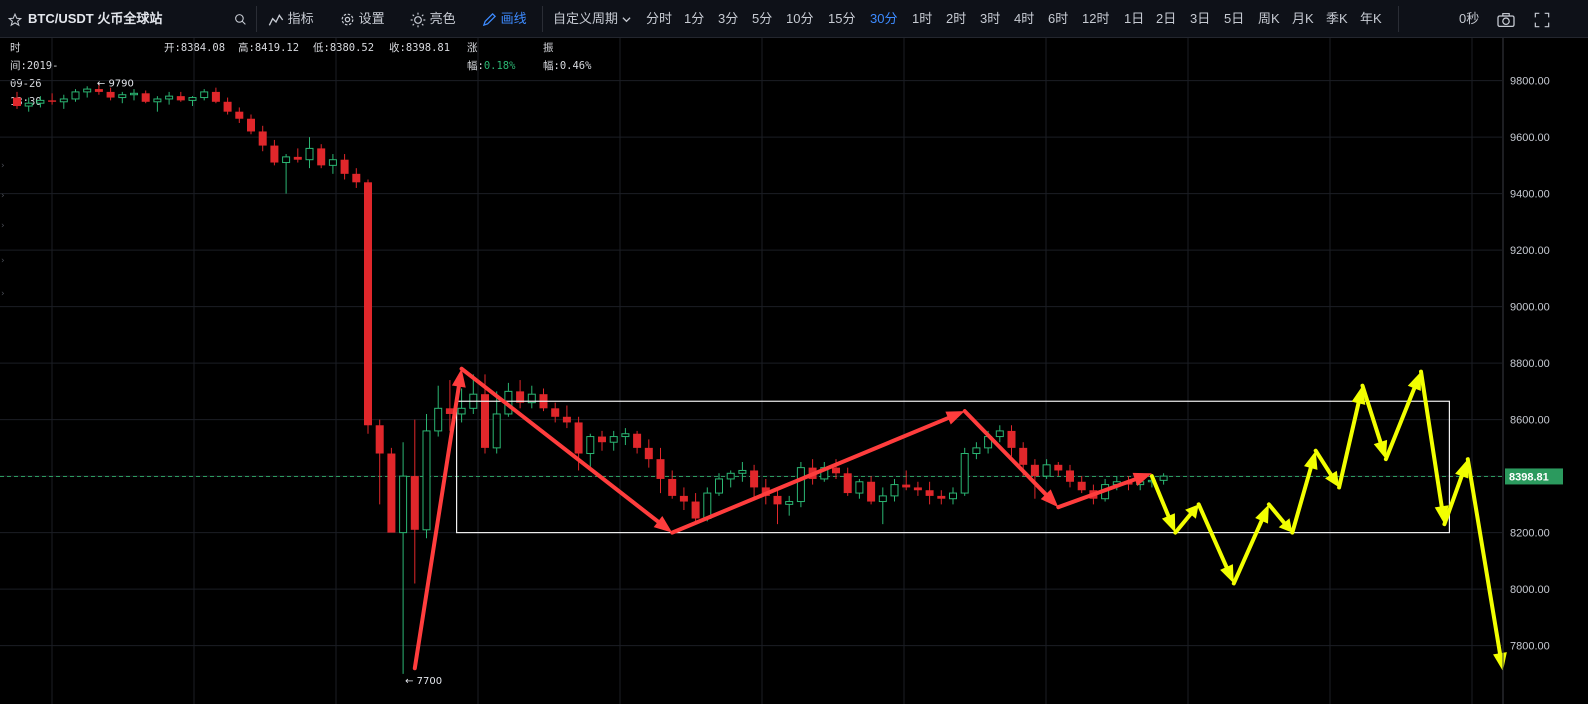 The height and width of the screenshot is (704, 1588). Describe the element at coordinates (799, 19) in the screenshot. I see `period-4: 10分` at that location.